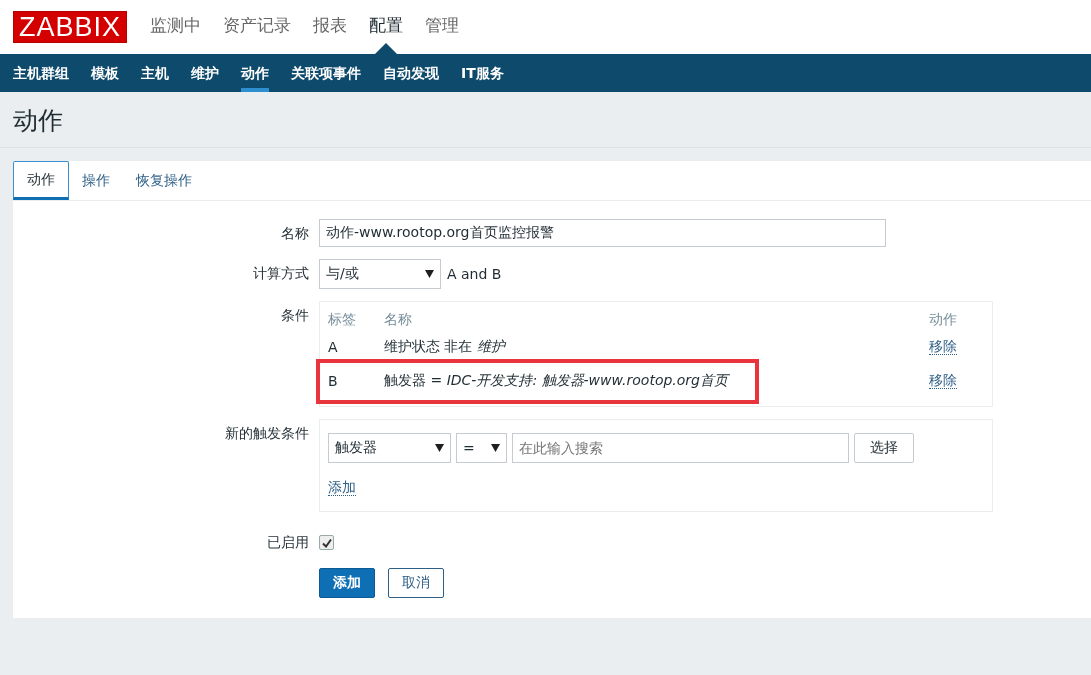  I want to click on calculation-dropdown: 与/或, so click(380, 274).